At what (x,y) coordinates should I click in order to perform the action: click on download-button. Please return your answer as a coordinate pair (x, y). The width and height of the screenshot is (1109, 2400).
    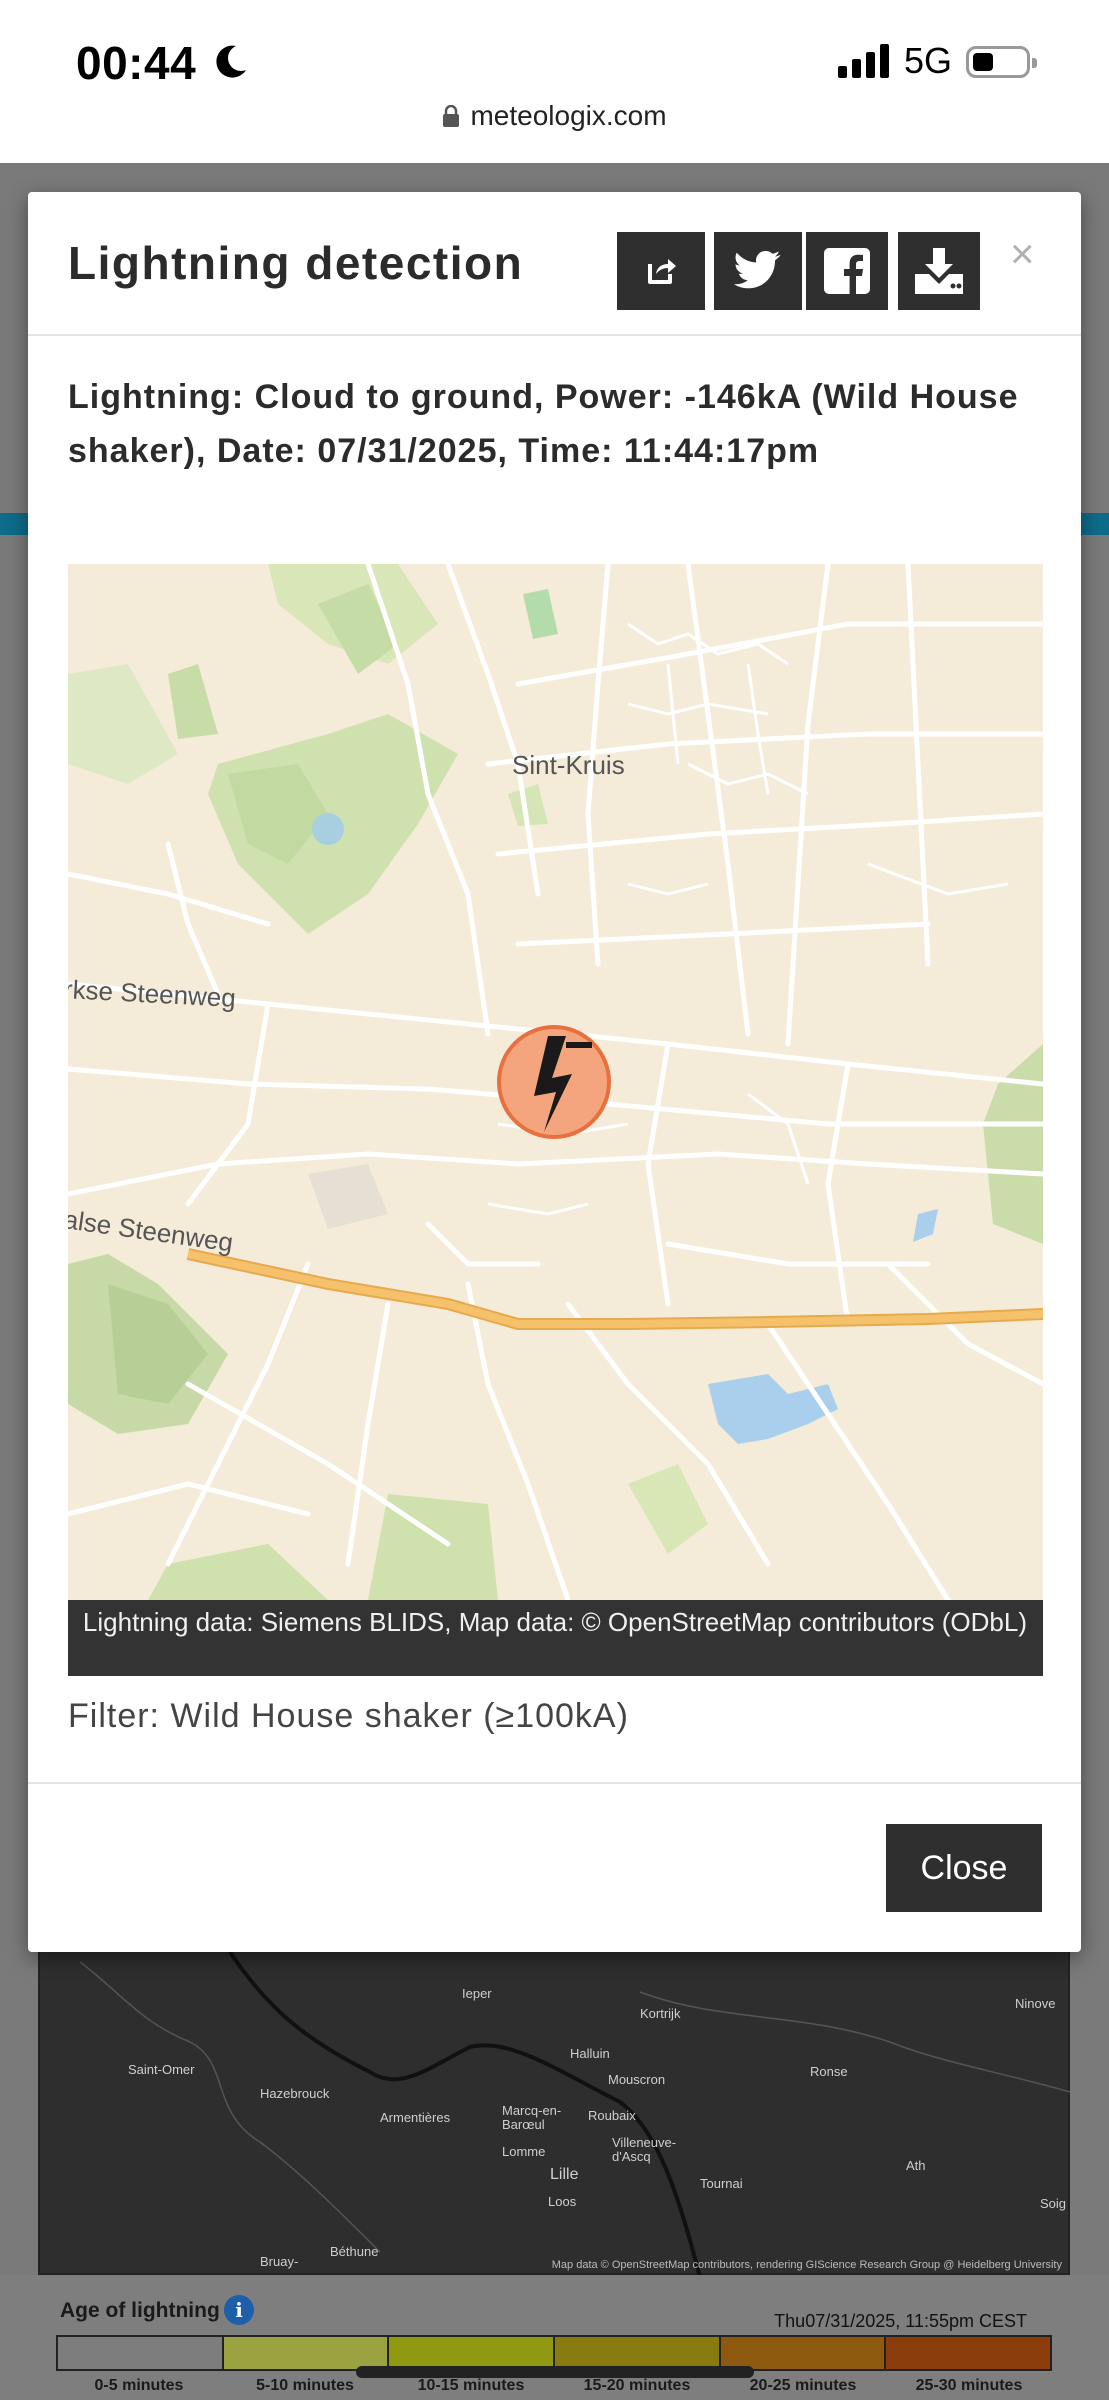
    Looking at the image, I should click on (939, 271).